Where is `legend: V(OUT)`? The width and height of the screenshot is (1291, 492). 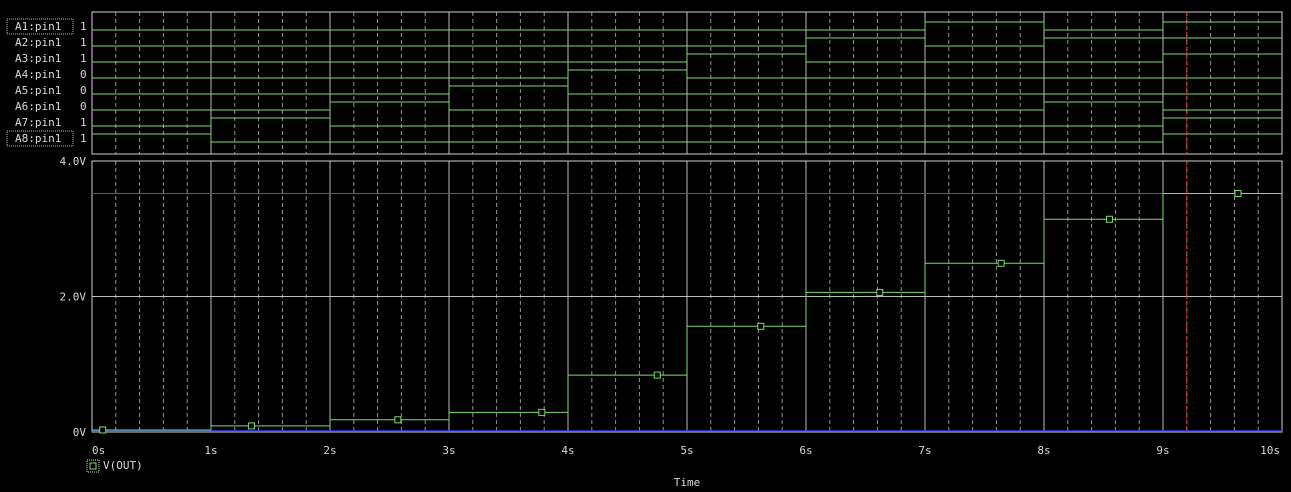 legend: V(OUT) is located at coordinates (114, 466).